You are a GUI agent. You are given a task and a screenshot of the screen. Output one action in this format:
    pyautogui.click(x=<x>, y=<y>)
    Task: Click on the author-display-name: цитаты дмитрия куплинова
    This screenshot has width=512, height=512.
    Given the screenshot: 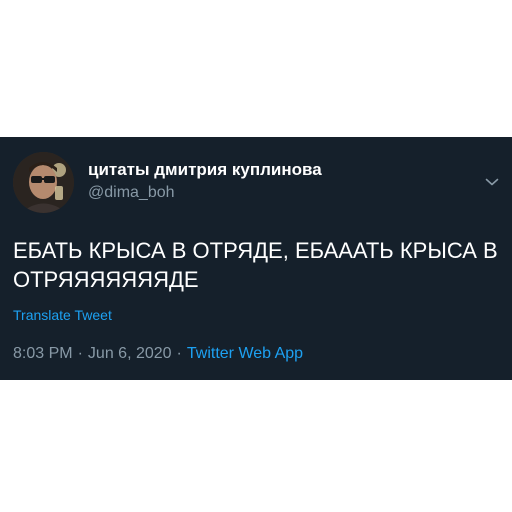 What is the action you would take?
    pyautogui.click(x=205, y=170)
    